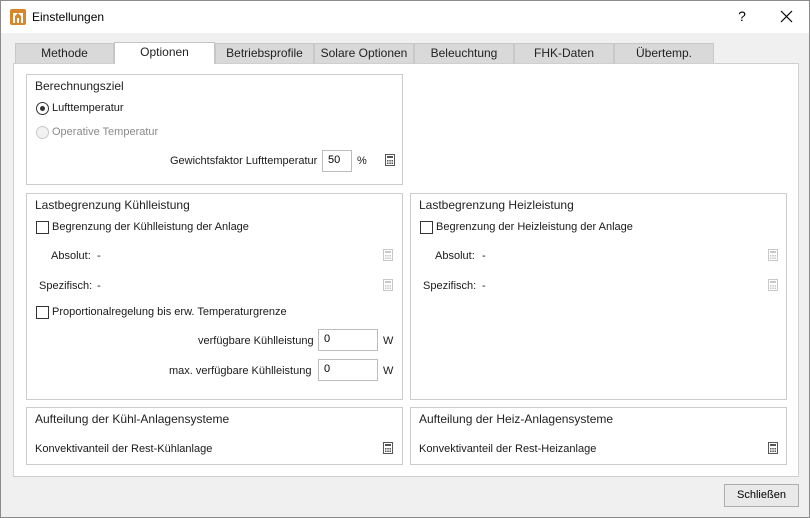  Describe the element at coordinates (450, 286) in the screenshot. I see `heiz-spezifisch-label: Spezifisch:` at that location.